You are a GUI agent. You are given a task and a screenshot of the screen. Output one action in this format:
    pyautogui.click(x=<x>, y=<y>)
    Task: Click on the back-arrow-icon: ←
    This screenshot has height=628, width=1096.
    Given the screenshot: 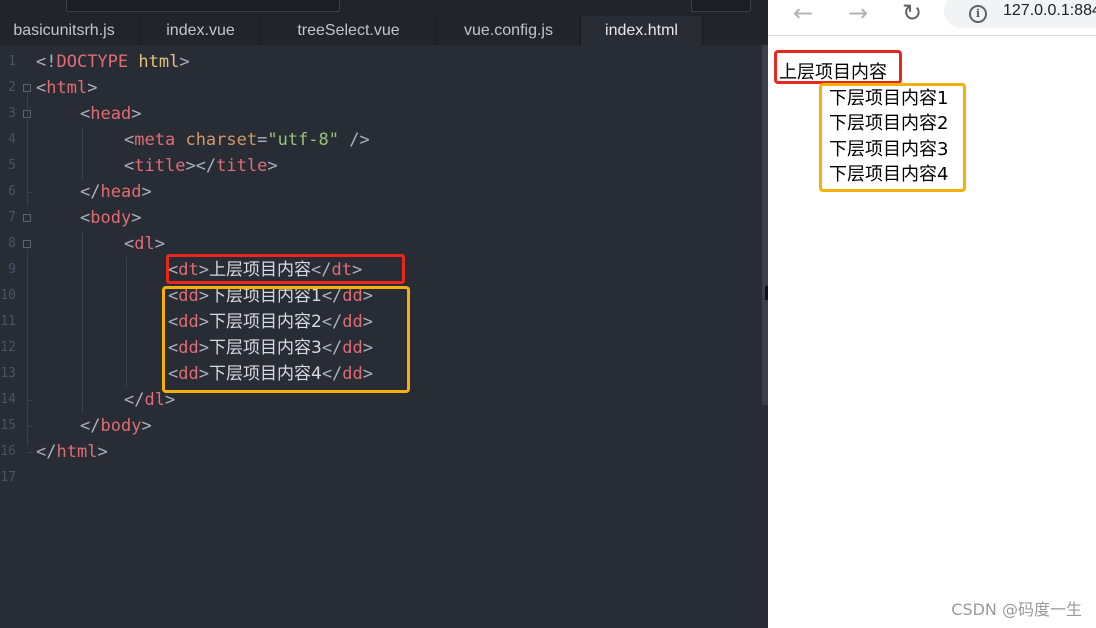 What is the action you would take?
    pyautogui.click(x=803, y=14)
    